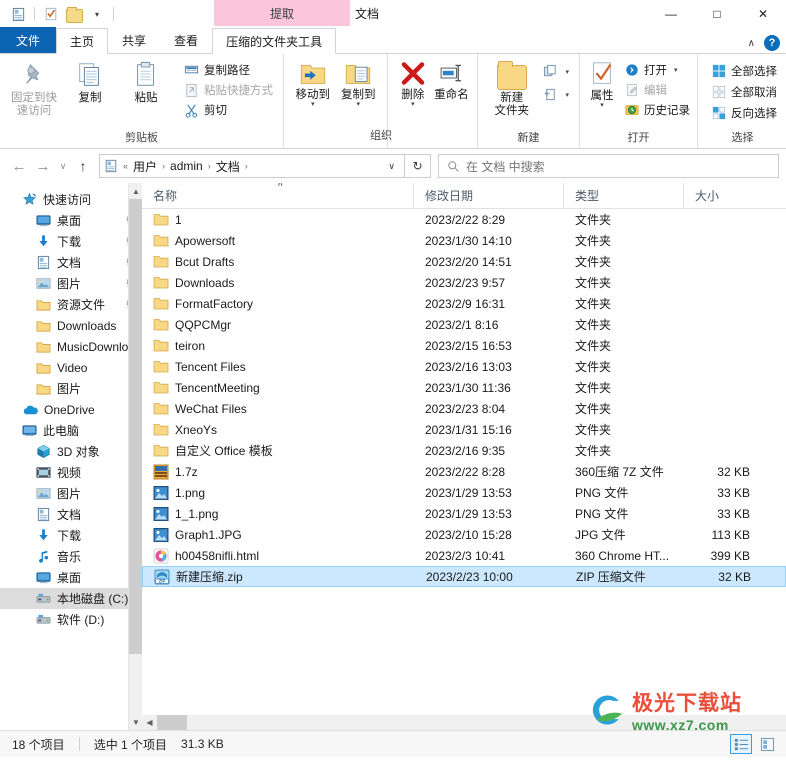  What do you see at coordinates (657, 110) in the screenshot?
I see `history-button: 历史记录` at bounding box center [657, 110].